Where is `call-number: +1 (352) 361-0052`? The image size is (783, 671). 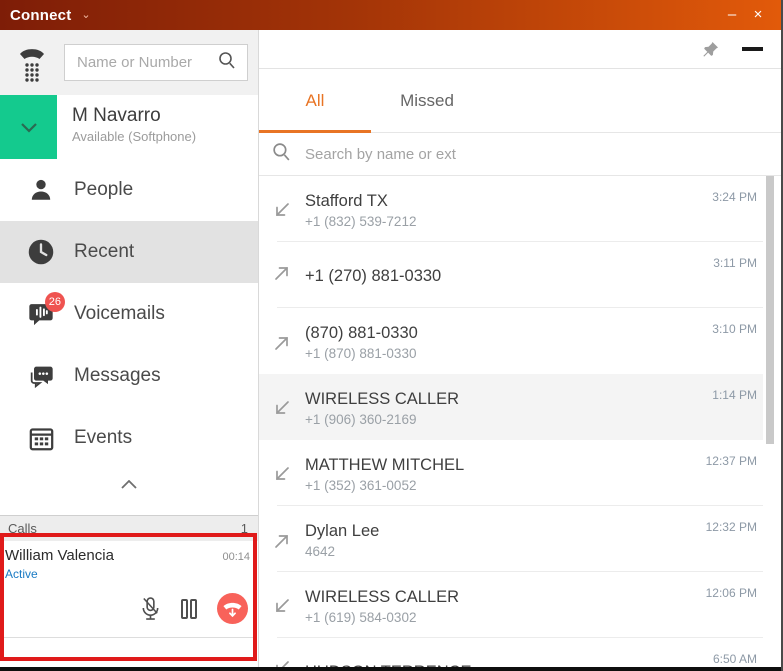 call-number: +1 (352) 361-0052 is located at coordinates (361, 485).